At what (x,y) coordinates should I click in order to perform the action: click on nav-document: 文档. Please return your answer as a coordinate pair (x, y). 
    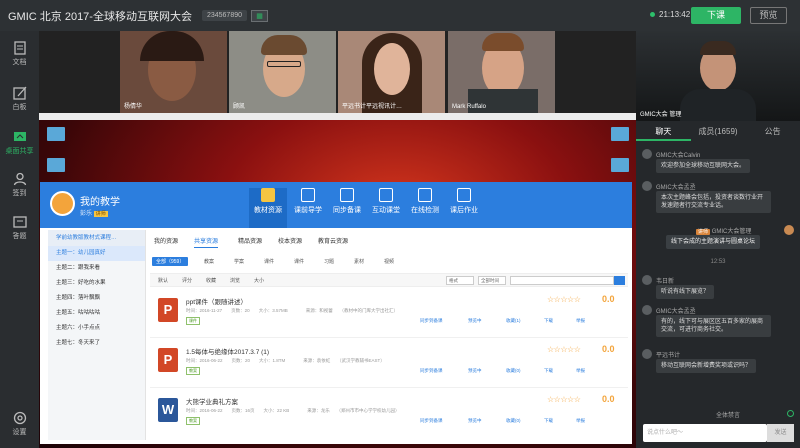
    Looking at the image, I should click on (19, 54).